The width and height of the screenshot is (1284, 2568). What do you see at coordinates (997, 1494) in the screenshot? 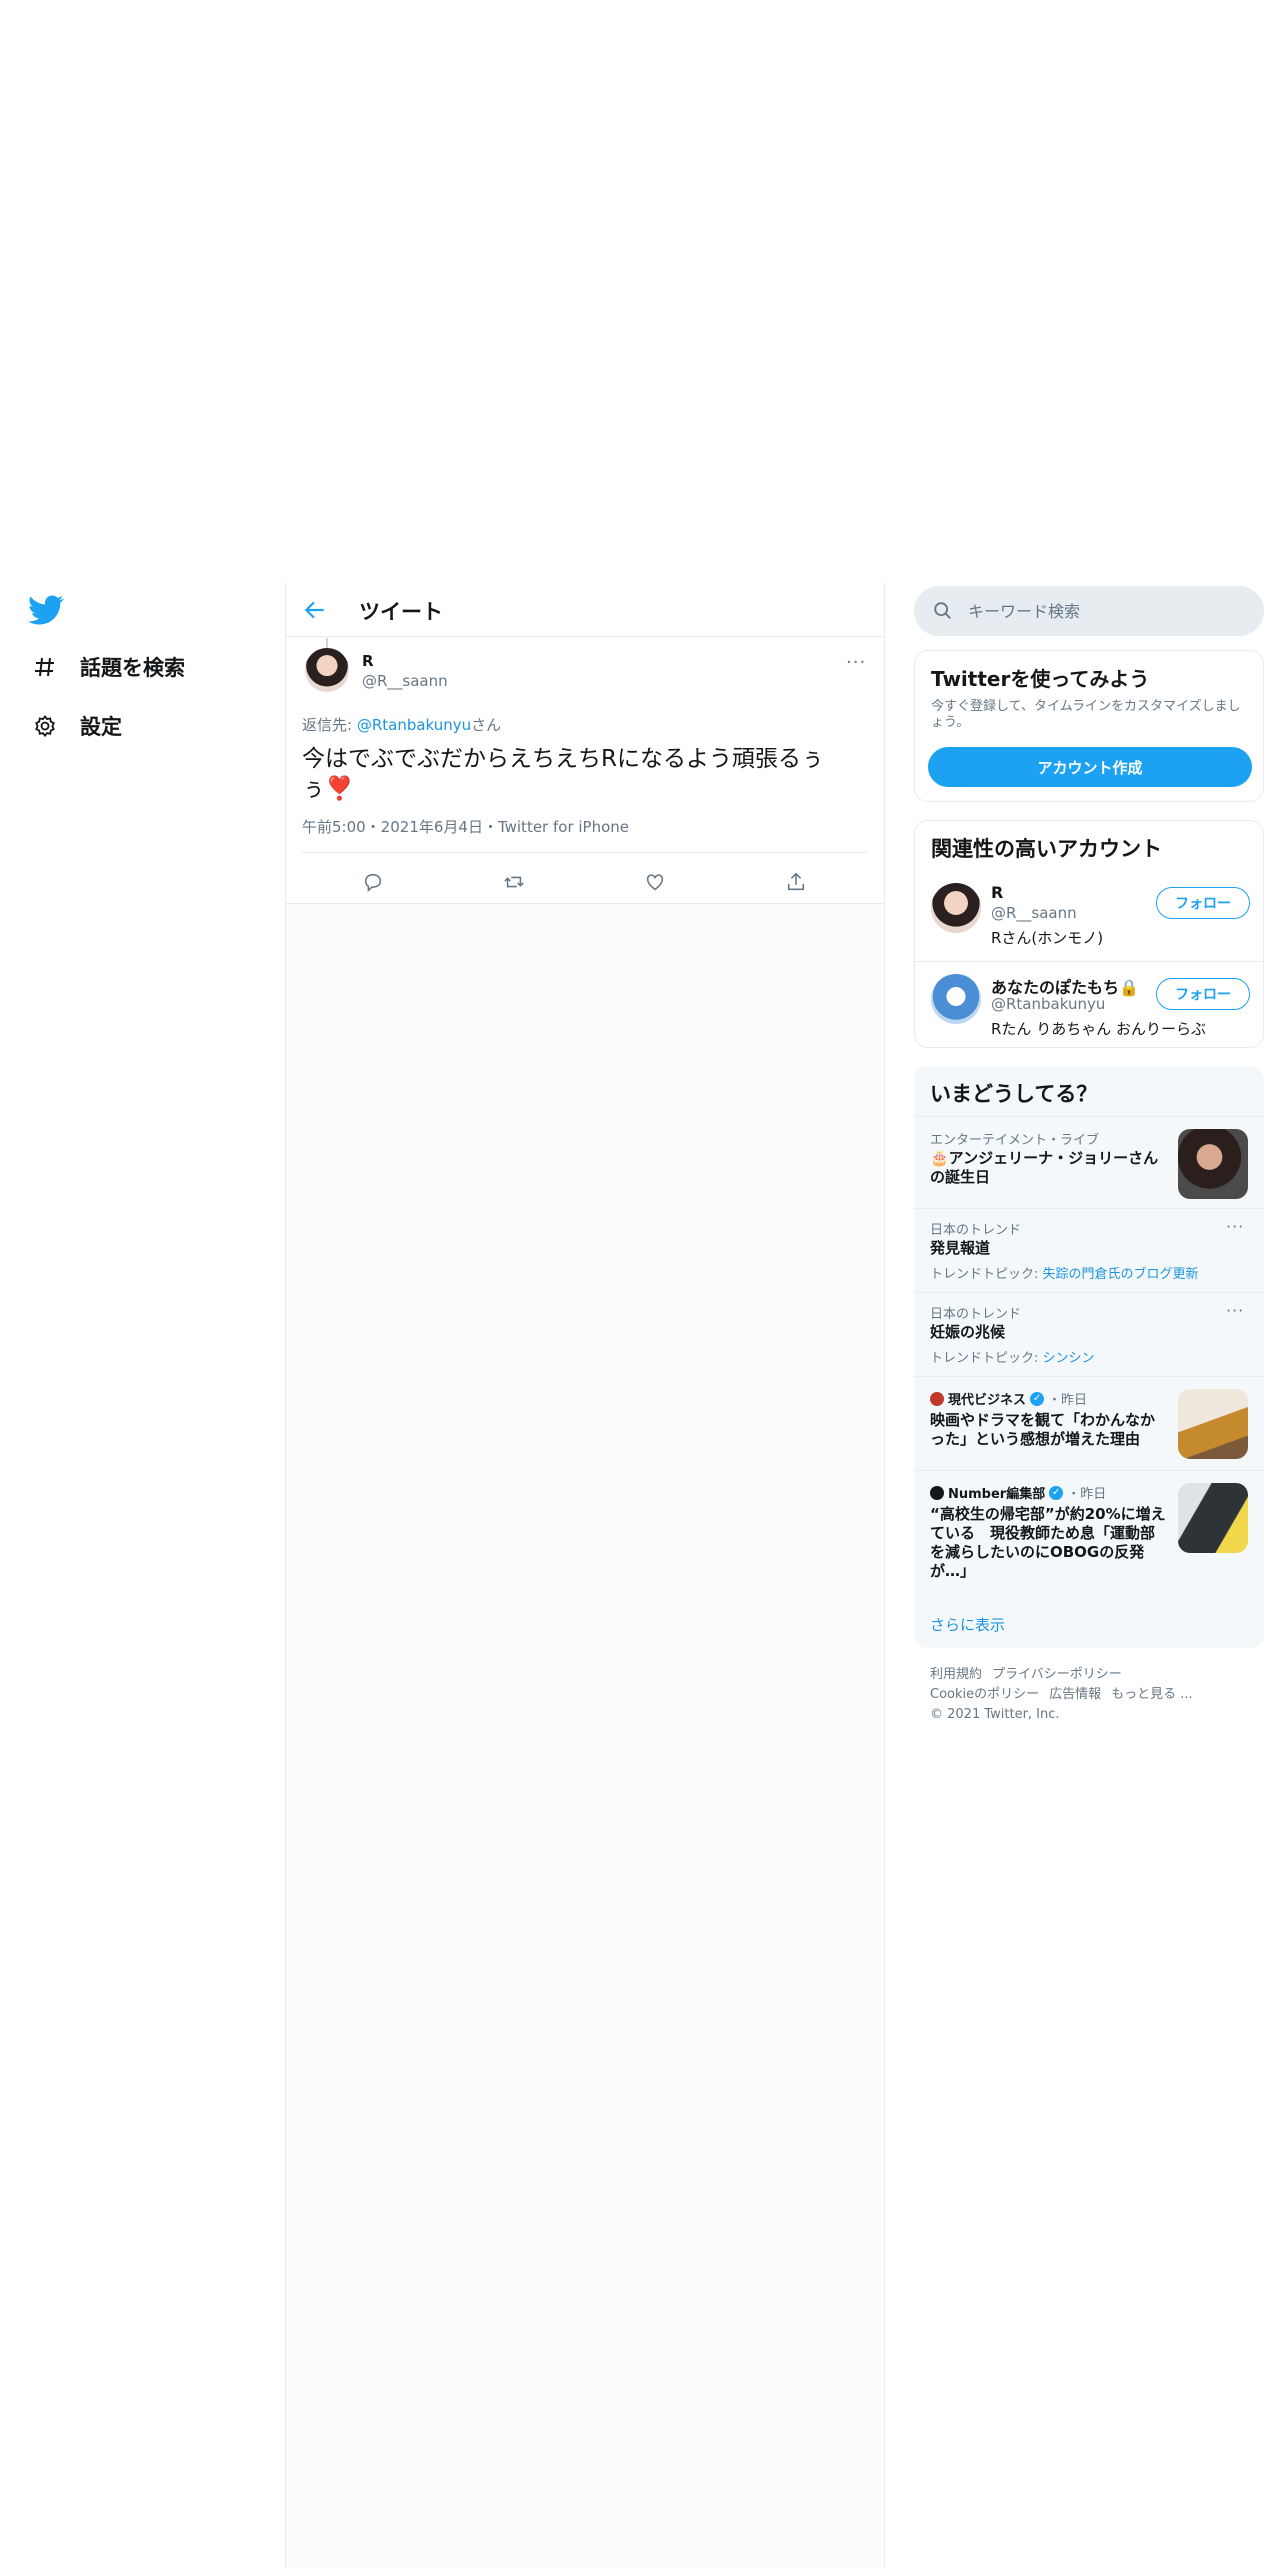
I see `source-name: Number編集部` at bounding box center [997, 1494].